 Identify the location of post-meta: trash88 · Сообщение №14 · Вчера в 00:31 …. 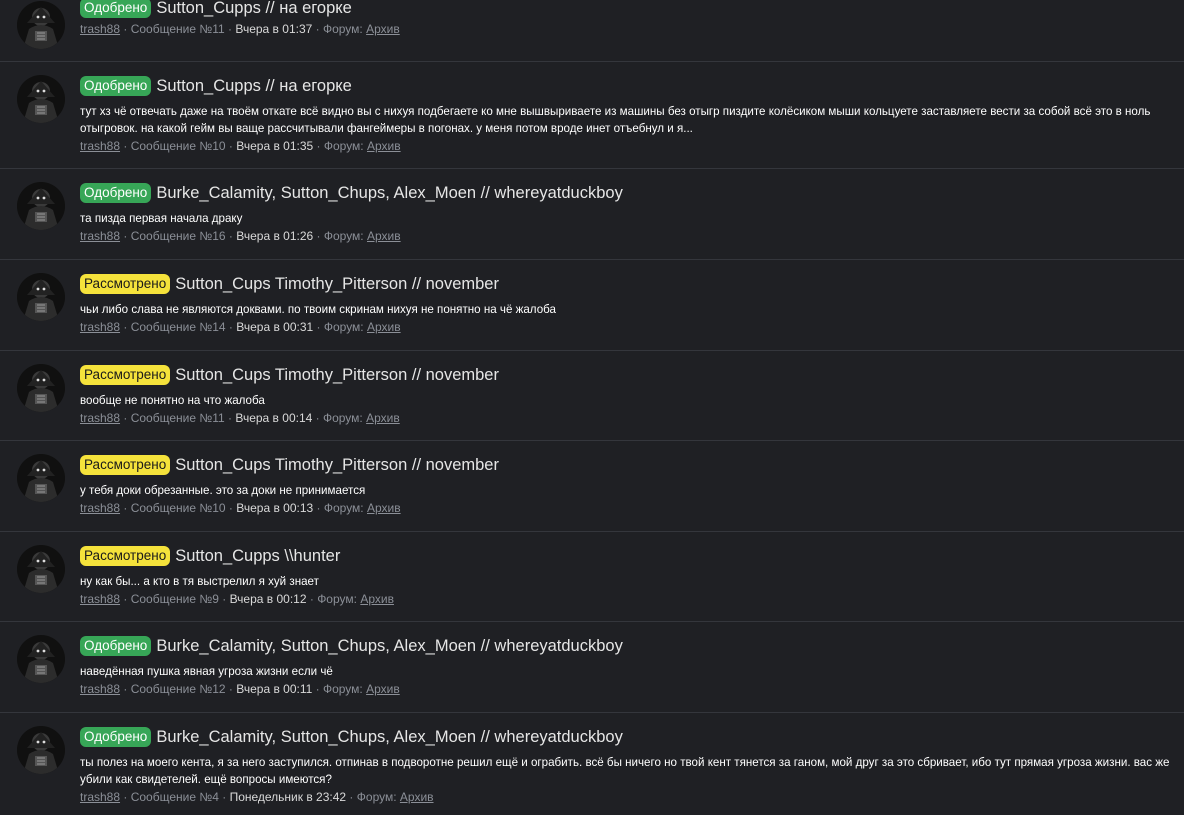
(629, 327).